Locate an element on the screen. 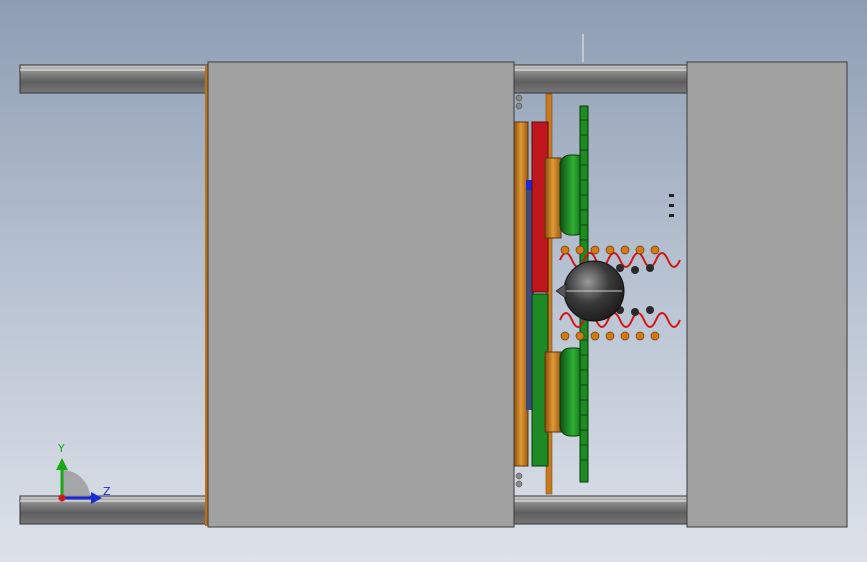  rail-bottom-left is located at coordinates (115, 510).